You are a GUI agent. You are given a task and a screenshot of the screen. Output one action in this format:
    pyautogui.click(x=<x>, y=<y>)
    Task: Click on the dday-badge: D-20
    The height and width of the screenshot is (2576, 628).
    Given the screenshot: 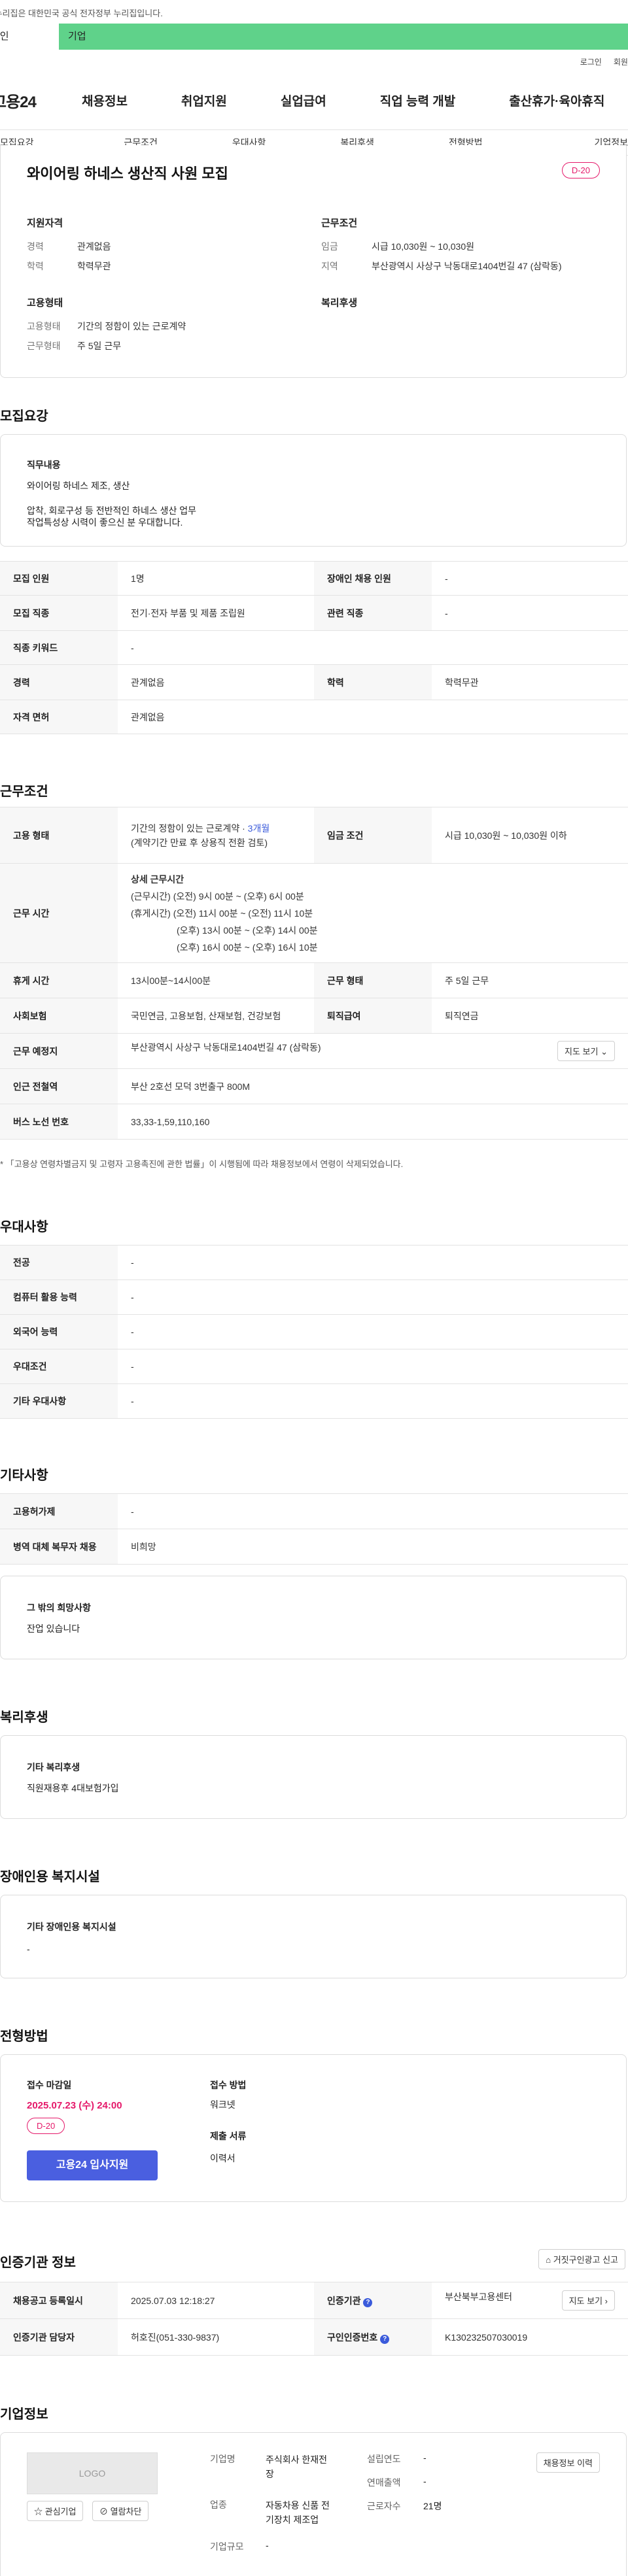 What is the action you would take?
    pyautogui.click(x=580, y=170)
    